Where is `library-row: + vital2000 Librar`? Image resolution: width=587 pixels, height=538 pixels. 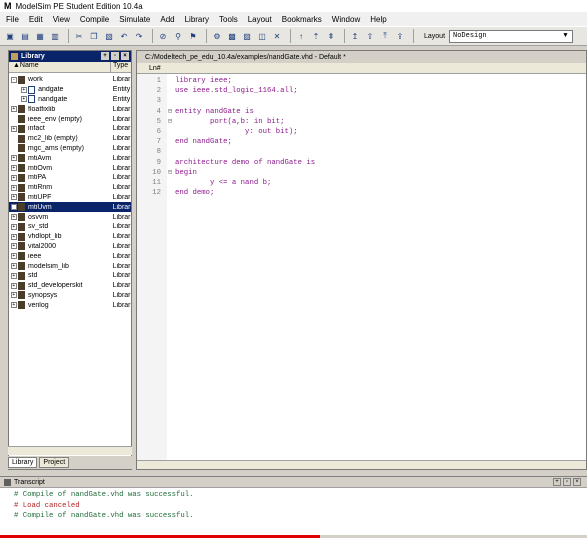
library-row: + vital2000 Librar is located at coordinates (70, 247).